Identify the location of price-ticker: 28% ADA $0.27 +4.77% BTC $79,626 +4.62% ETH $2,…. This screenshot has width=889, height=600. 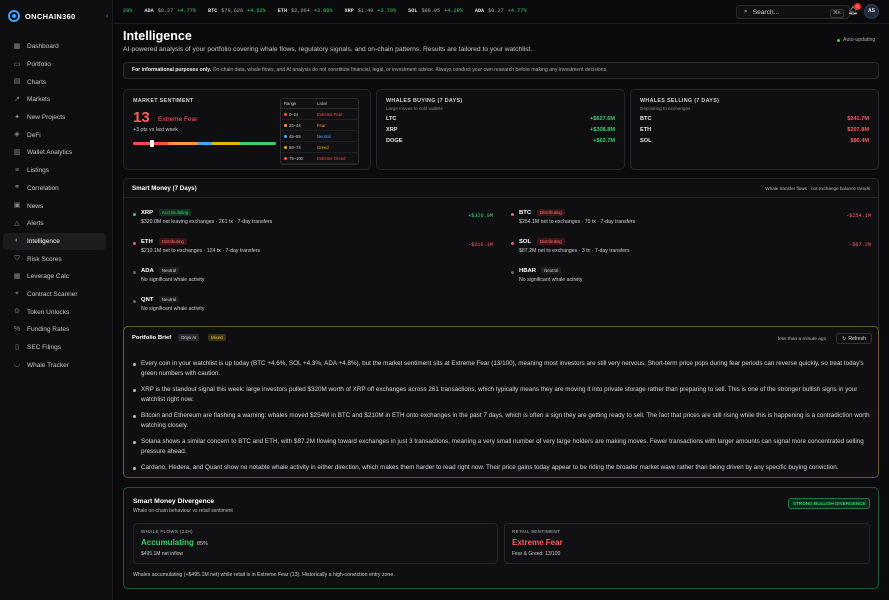
(324, 11).